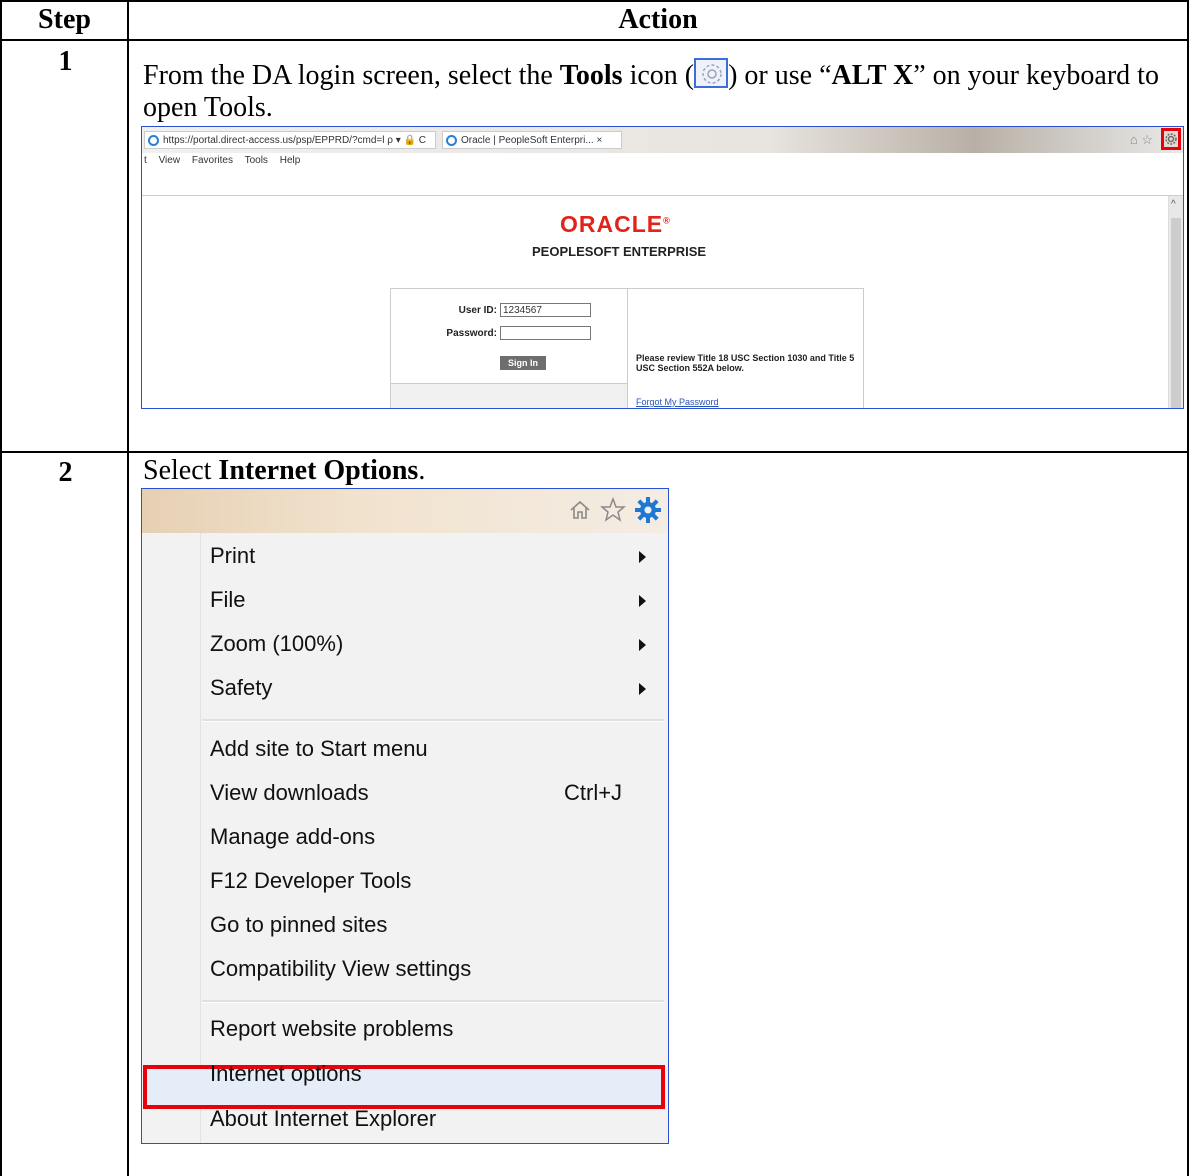 This screenshot has height=1176, width=1189. I want to click on menu-item-manage-addons: Manage add-ons, so click(292, 837).